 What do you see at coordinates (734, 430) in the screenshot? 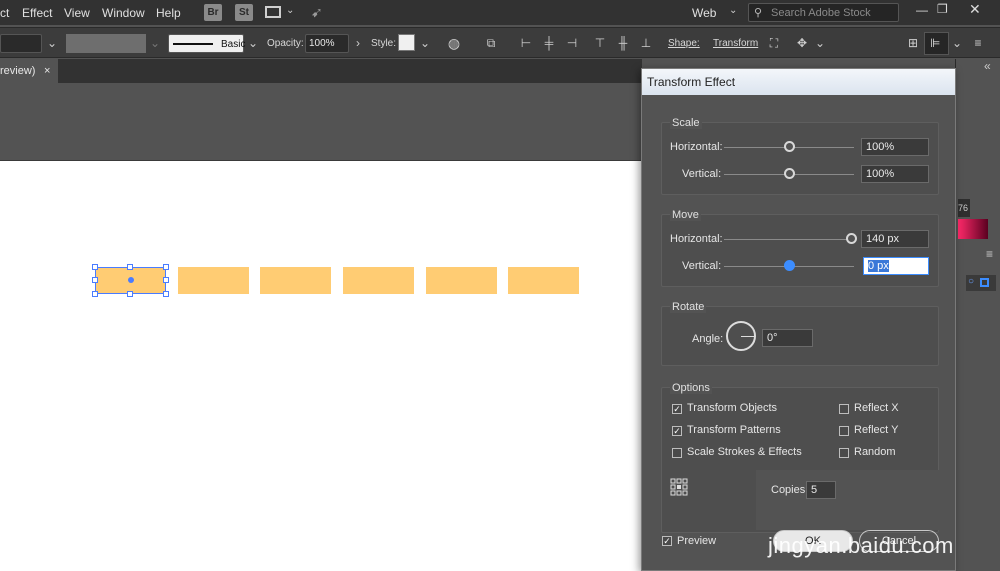
I see `transform-patterns-label: Transform Patterns` at bounding box center [734, 430].